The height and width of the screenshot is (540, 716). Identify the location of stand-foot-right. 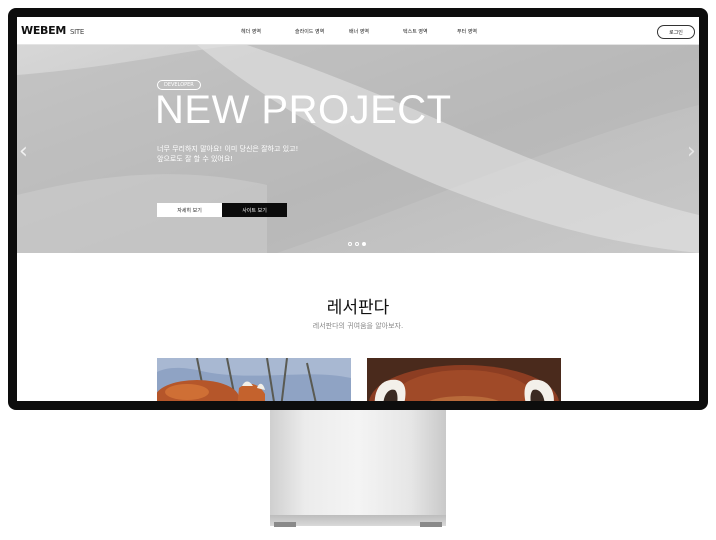
(431, 524).